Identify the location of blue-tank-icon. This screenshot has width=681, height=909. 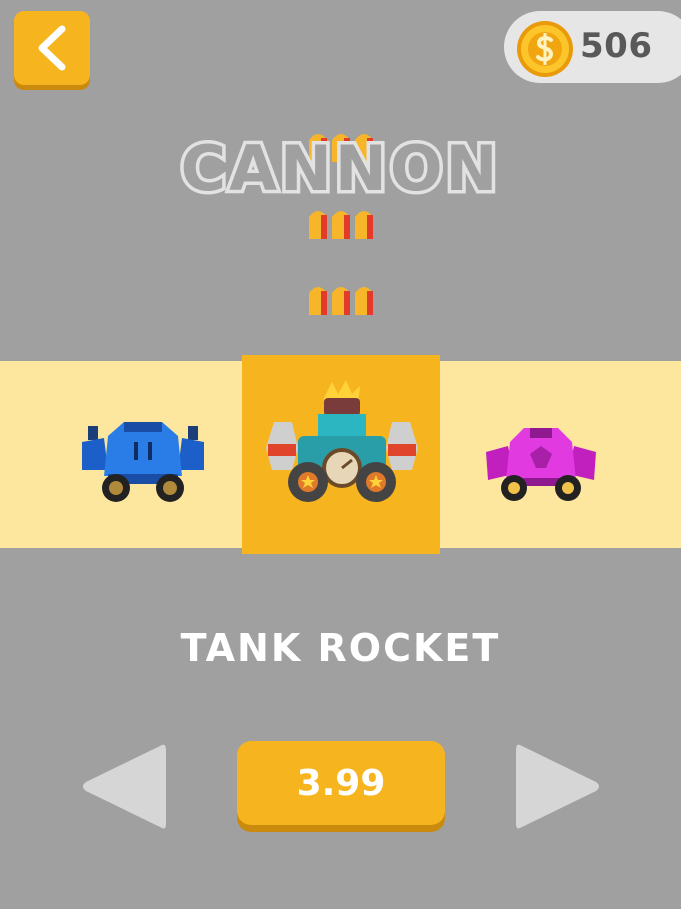
(143, 460).